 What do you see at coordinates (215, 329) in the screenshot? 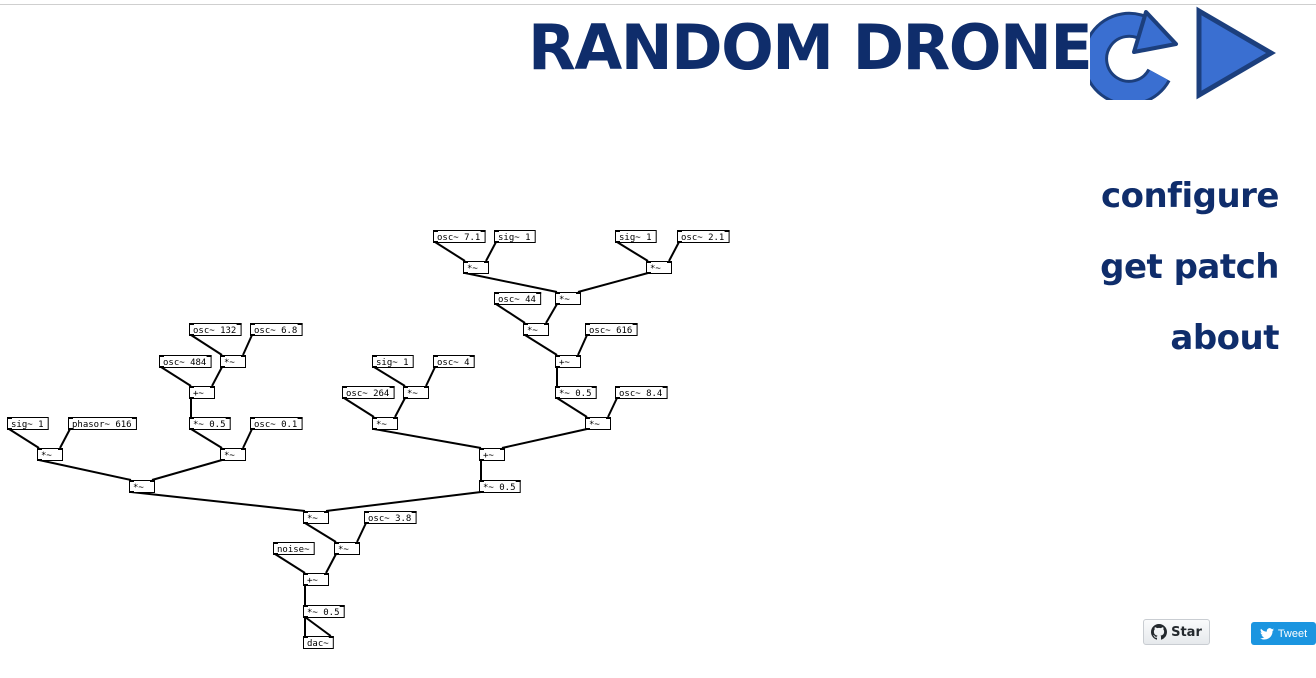
I see `pd-object-box: osc~ 132` at bounding box center [215, 329].